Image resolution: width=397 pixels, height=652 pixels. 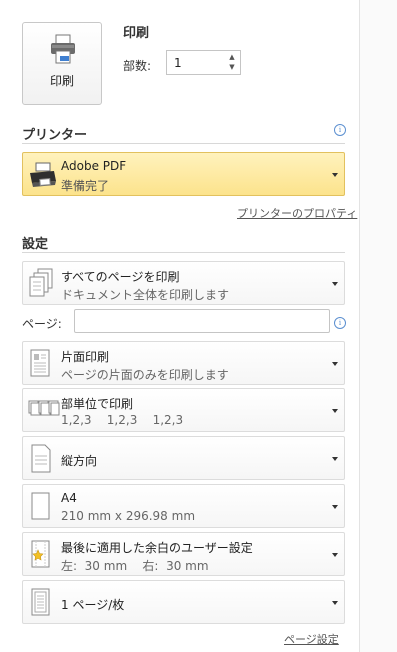 What do you see at coordinates (42, 324) in the screenshot?
I see `pages-label: ページ:` at bounding box center [42, 324].